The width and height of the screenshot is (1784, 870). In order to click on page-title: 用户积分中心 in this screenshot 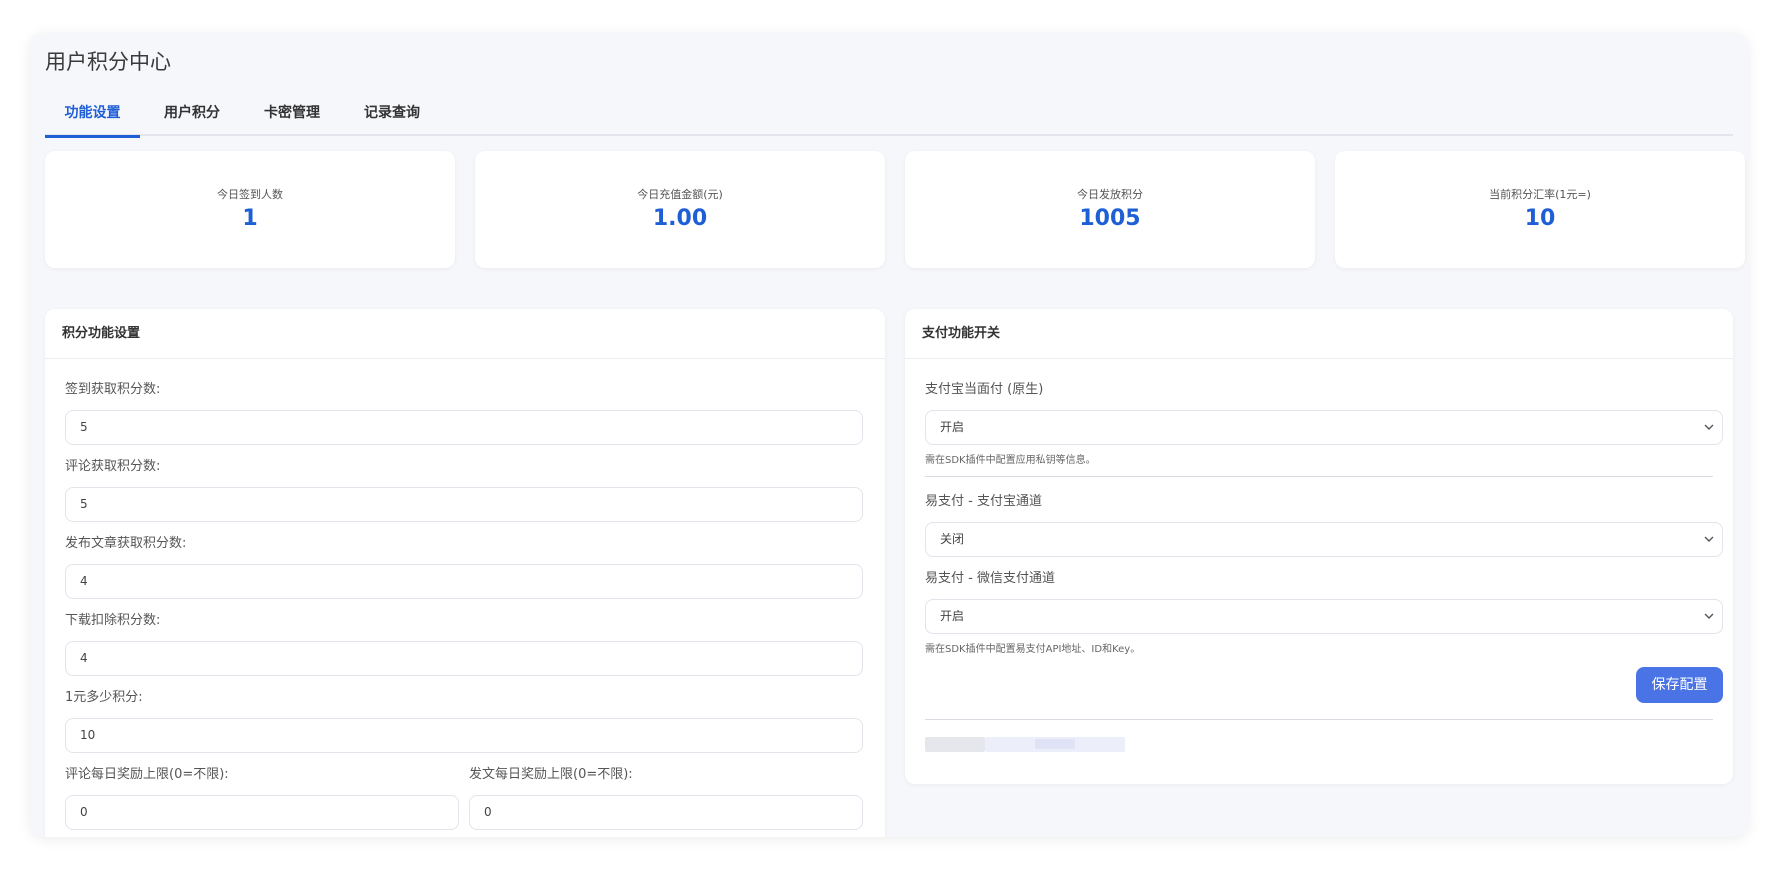, I will do `click(108, 62)`.